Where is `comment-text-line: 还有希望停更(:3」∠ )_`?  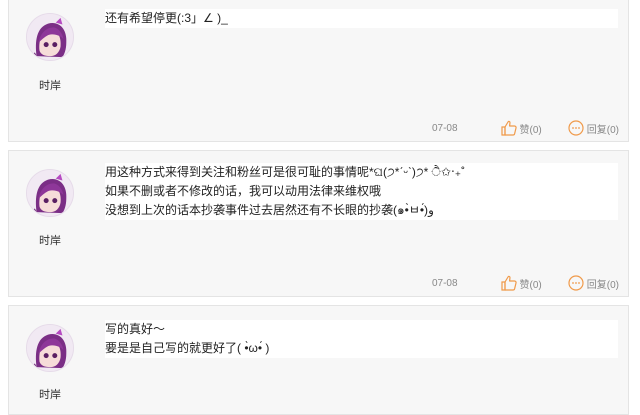 comment-text-line: 还有希望停更(:3」∠ )_ is located at coordinates (166, 18).